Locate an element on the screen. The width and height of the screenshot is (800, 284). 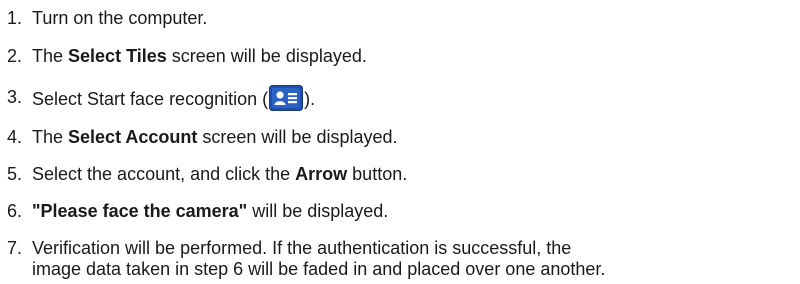
step-text-pre: Select the account, and click the is located at coordinates (164, 174).